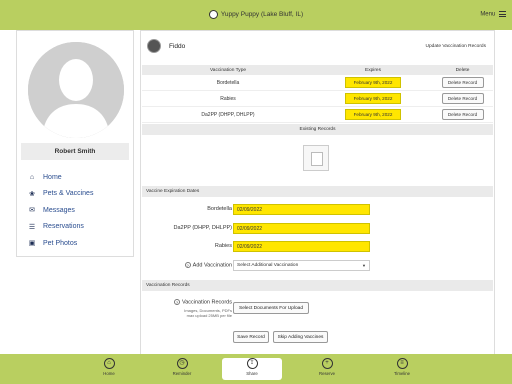 The height and width of the screenshot is (384, 512). What do you see at coordinates (228, 114) in the screenshot?
I see `vaccine-type: Da2PP (DHPP, DHLPP)` at bounding box center [228, 114].